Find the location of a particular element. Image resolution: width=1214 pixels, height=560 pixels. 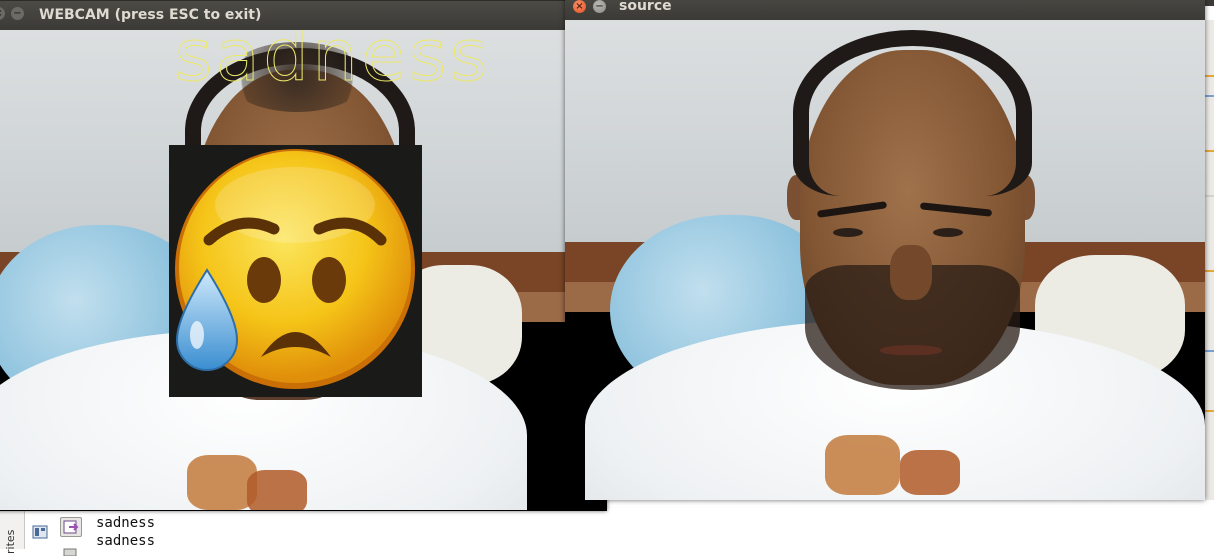

favorites-side-tab: rites is located at coordinates (12, 532).